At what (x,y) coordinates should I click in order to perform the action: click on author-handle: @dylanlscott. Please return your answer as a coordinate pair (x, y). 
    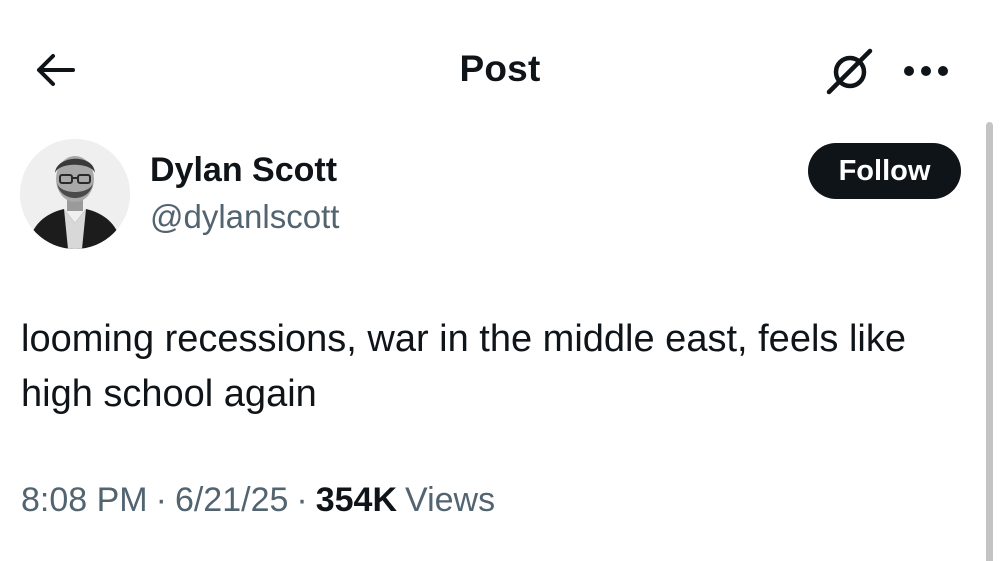
    Looking at the image, I should click on (244, 217).